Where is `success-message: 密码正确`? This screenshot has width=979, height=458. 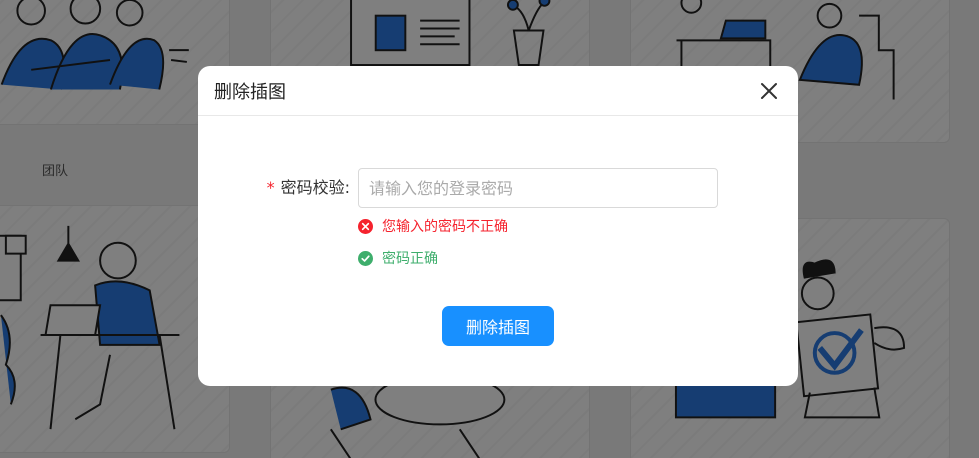
success-message: 密码正确 is located at coordinates (398, 258).